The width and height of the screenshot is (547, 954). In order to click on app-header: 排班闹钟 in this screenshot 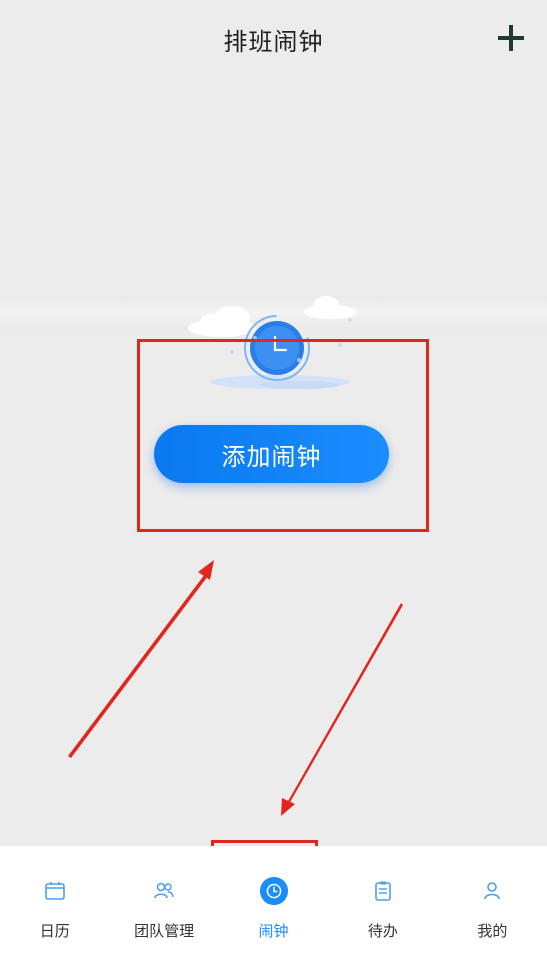, I will do `click(273, 40)`.